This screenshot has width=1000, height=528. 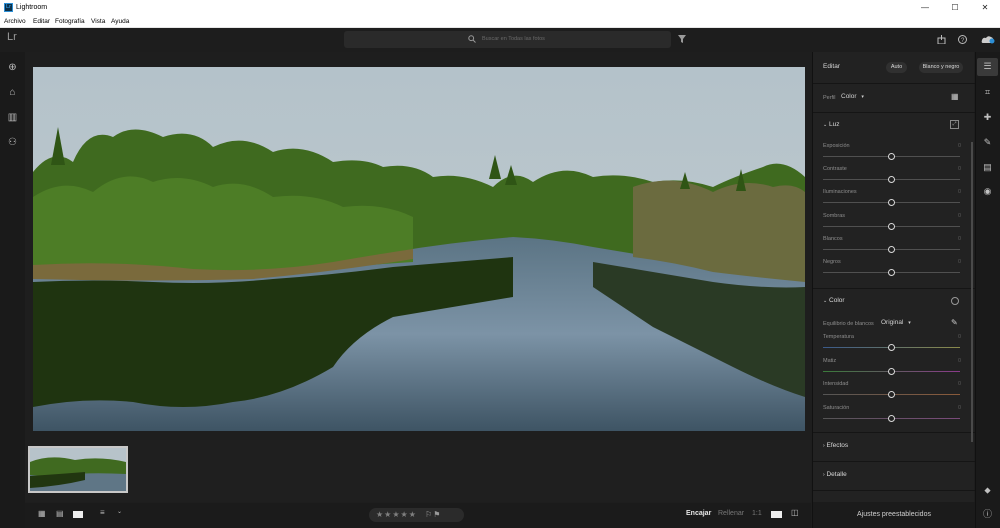 What do you see at coordinates (838, 337) in the screenshot?
I see `slider-label: Temperatura` at bounding box center [838, 337].